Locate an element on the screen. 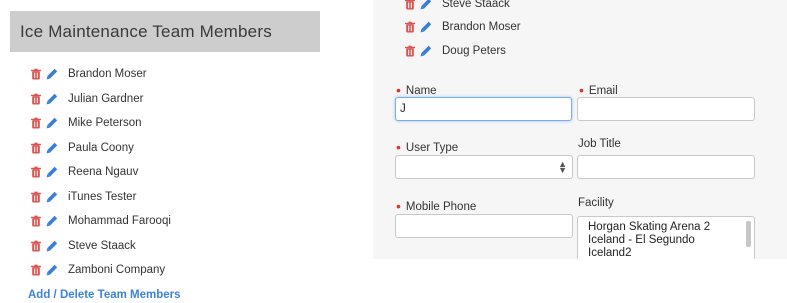  team-member-row: Zamboni Company is located at coordinates (100, 270).